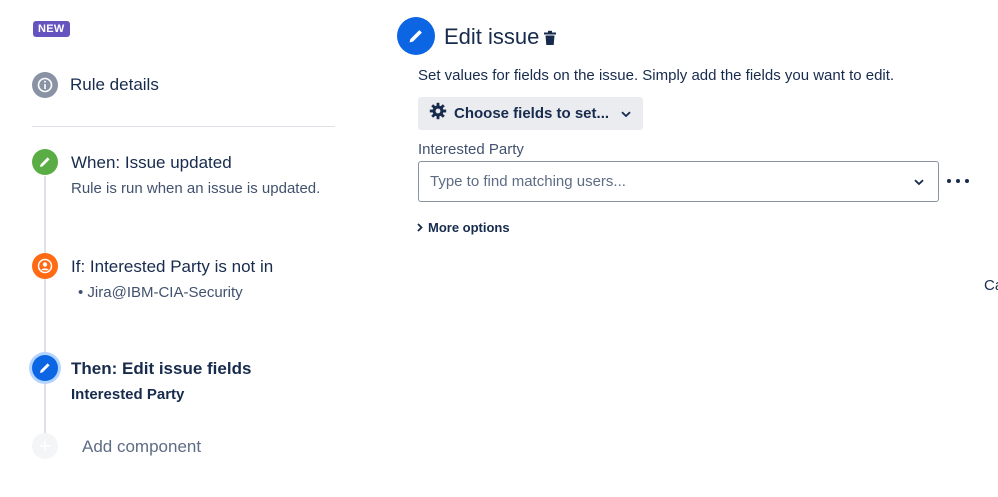  I want to click on add-component-button: Add component, so click(141, 447).